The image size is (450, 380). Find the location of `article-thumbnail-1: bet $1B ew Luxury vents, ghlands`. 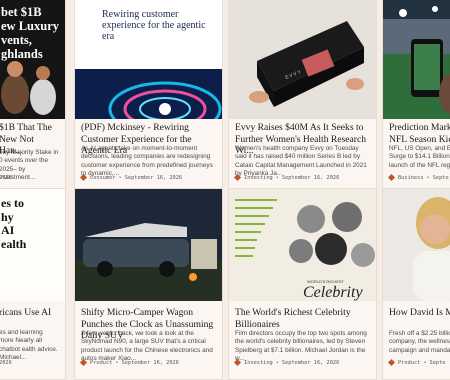

article-thumbnail-1: bet $1B ew Luxury vents, ghlands is located at coordinates (32, 59).